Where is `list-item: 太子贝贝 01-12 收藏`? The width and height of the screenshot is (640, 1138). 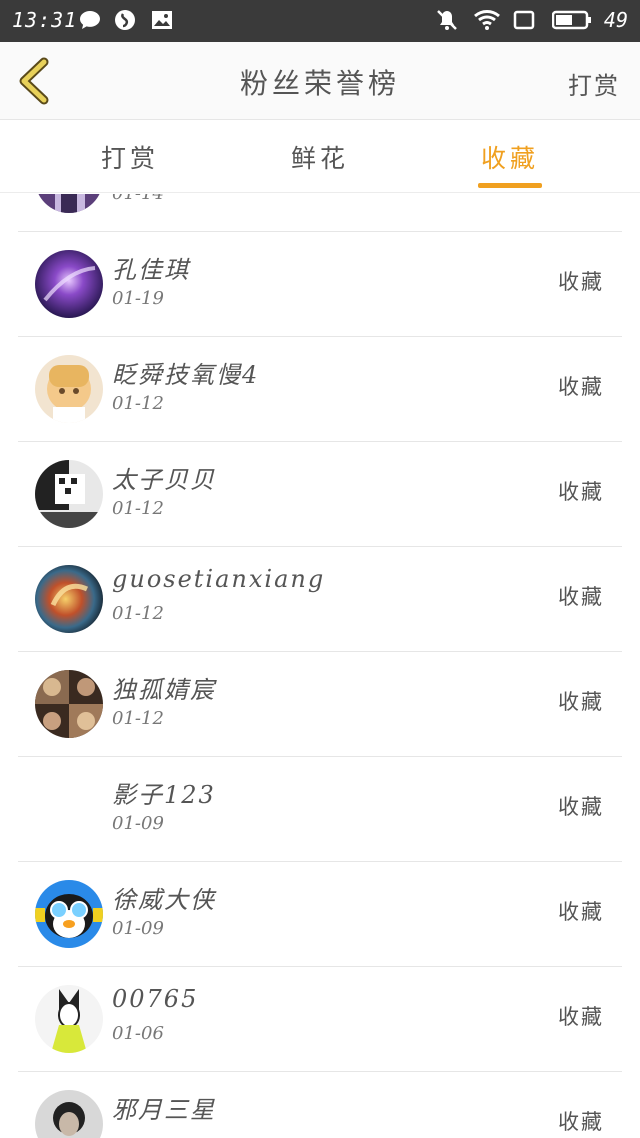
list-item: 太子贝贝 01-12 收藏 is located at coordinates (320, 494).